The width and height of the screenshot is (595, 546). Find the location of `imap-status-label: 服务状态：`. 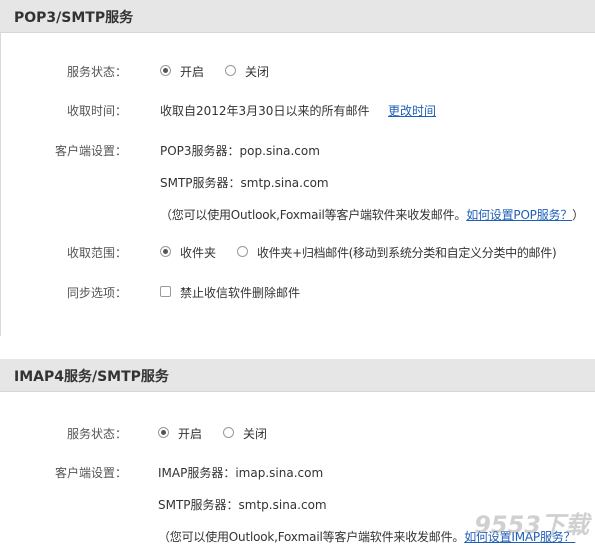

imap-status-label: 服务状态： is located at coordinates (96, 434).